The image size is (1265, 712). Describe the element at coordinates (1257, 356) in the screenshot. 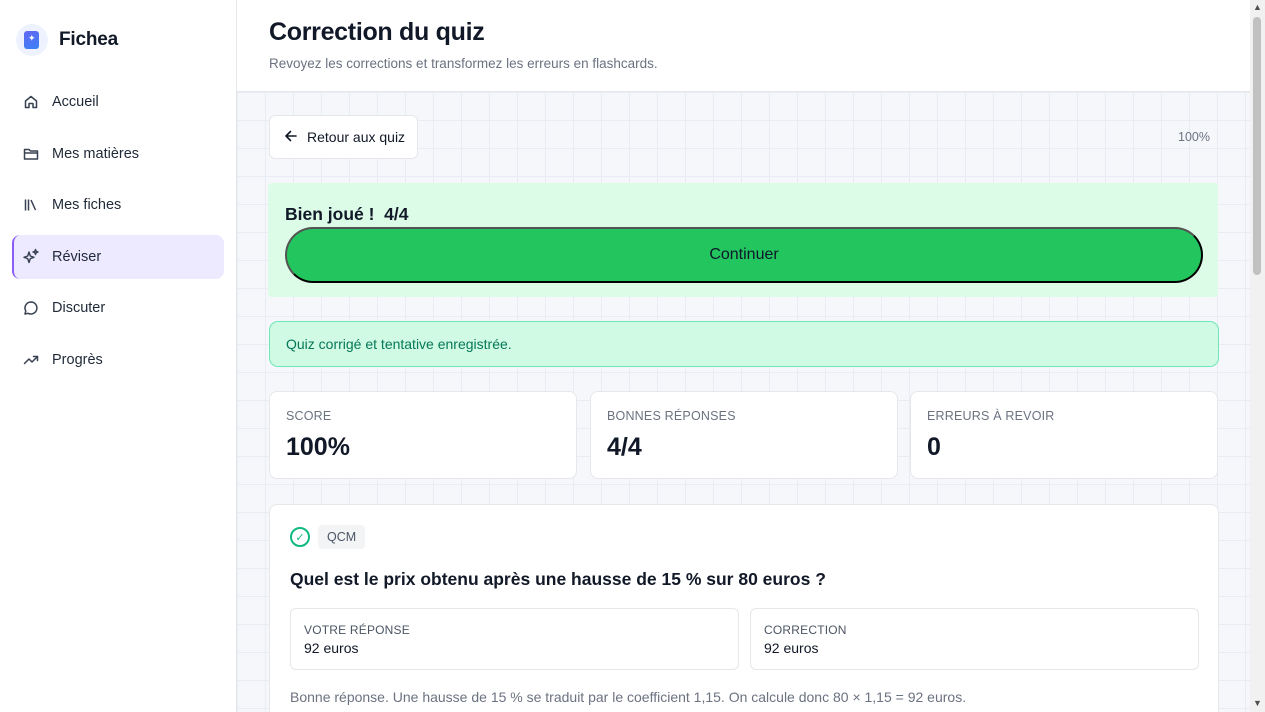

I see `page-scrollbar: ▲ ▼` at that location.